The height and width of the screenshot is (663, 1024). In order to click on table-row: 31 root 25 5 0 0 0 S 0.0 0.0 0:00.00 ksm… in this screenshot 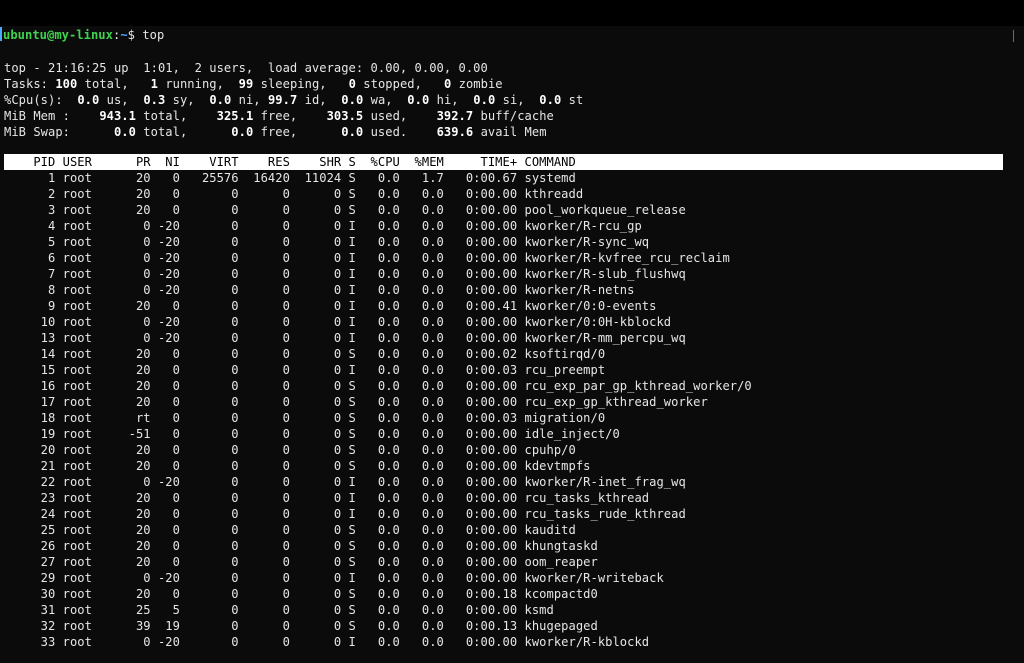, I will do `click(279, 610)`.